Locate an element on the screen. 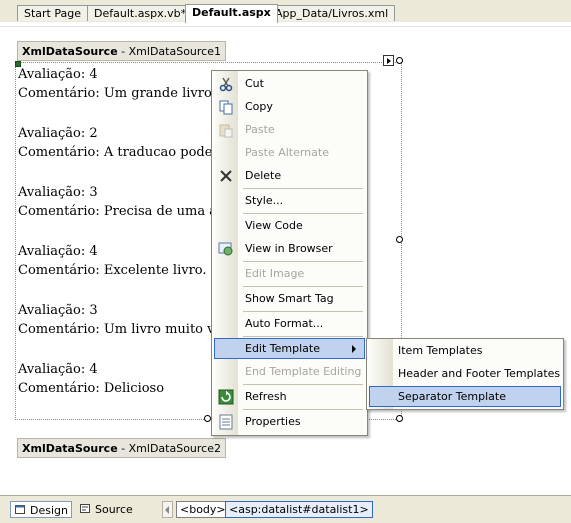  item-comment: Comentário: Um livro muito valio is located at coordinates (116, 329).